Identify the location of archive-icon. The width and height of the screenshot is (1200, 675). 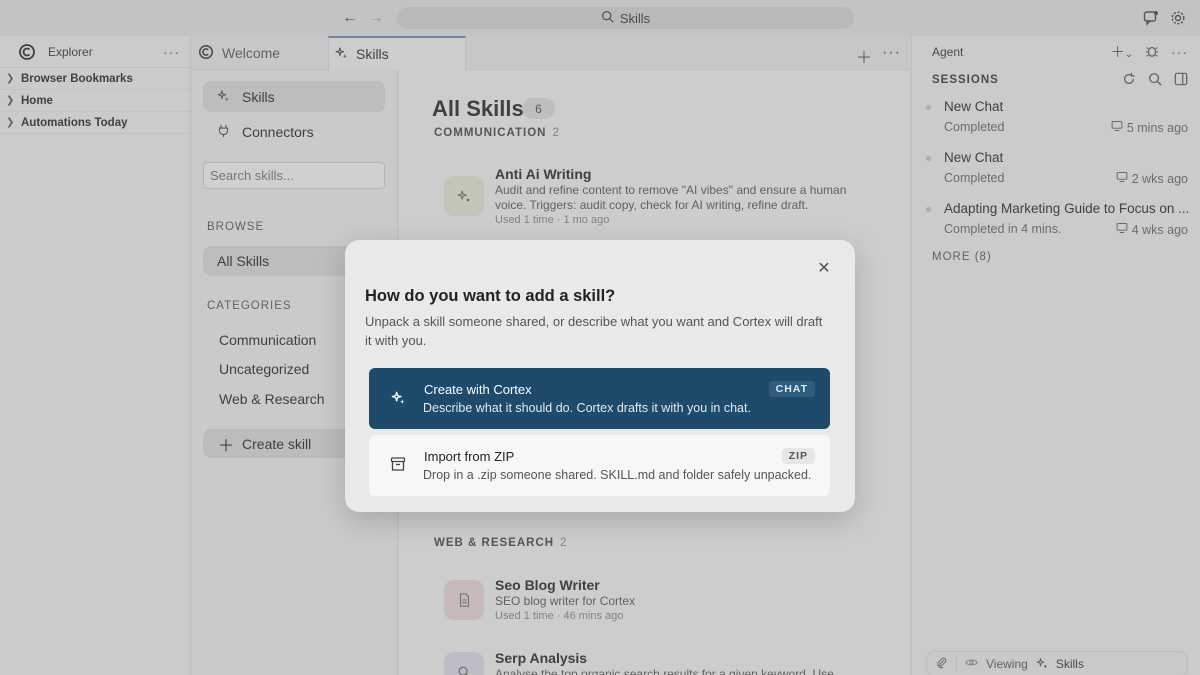
(398, 464).